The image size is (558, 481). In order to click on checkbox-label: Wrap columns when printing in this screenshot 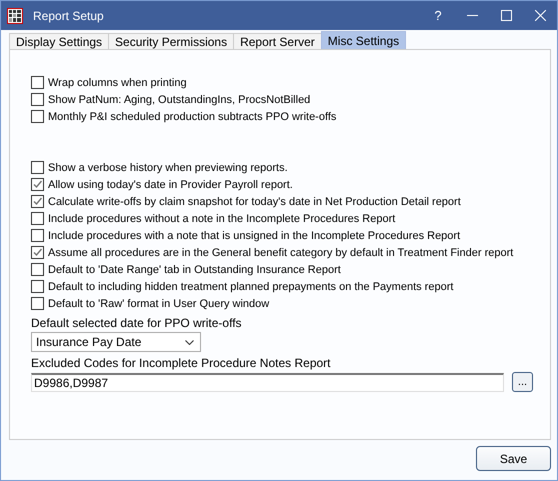, I will do `click(117, 82)`.